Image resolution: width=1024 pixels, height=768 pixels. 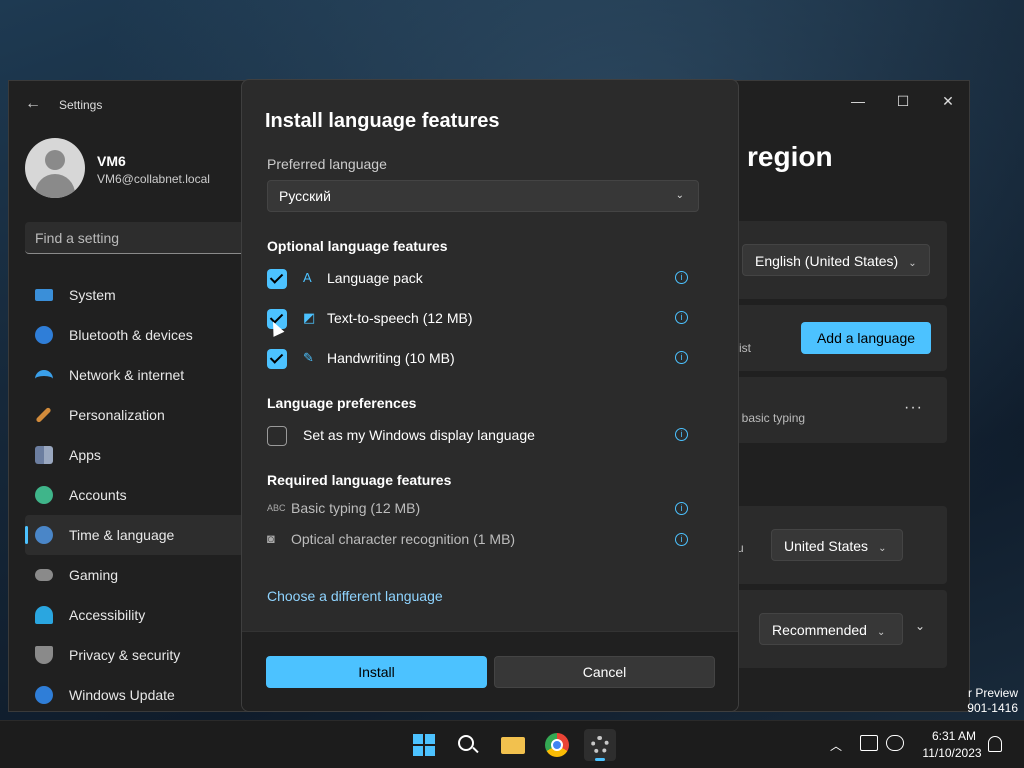 What do you see at coordinates (277, 359) in the screenshot?
I see `handwriting-checkbox` at bounding box center [277, 359].